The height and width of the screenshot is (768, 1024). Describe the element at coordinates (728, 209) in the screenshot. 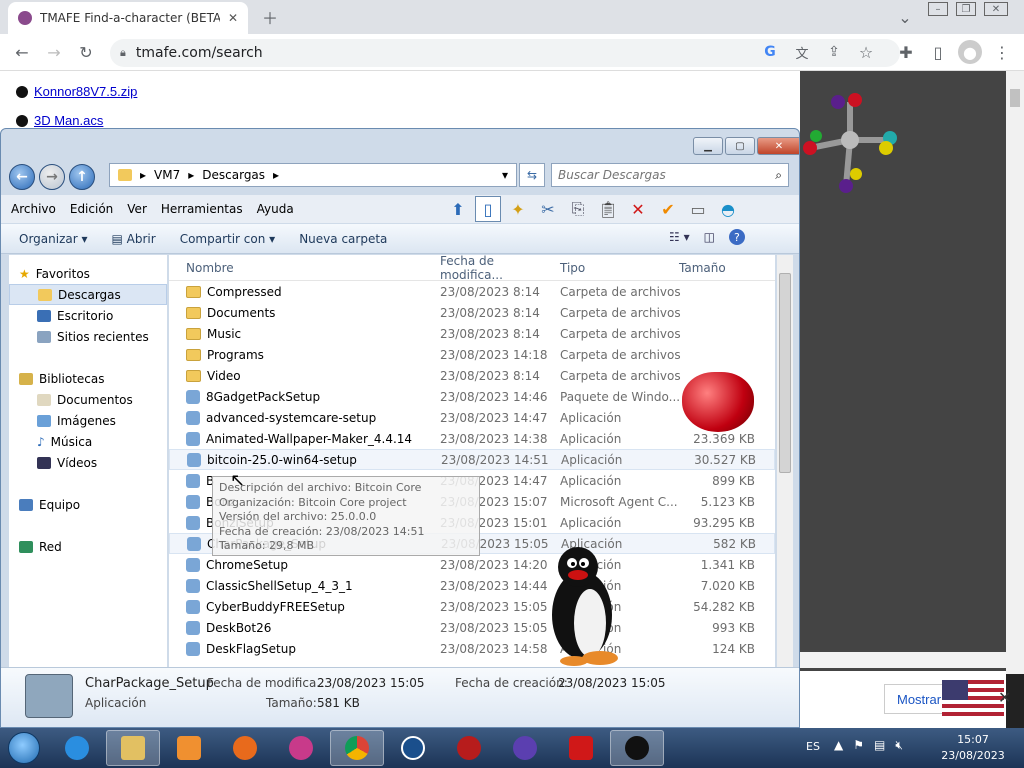

I see `shell-icon: ◓` at that location.